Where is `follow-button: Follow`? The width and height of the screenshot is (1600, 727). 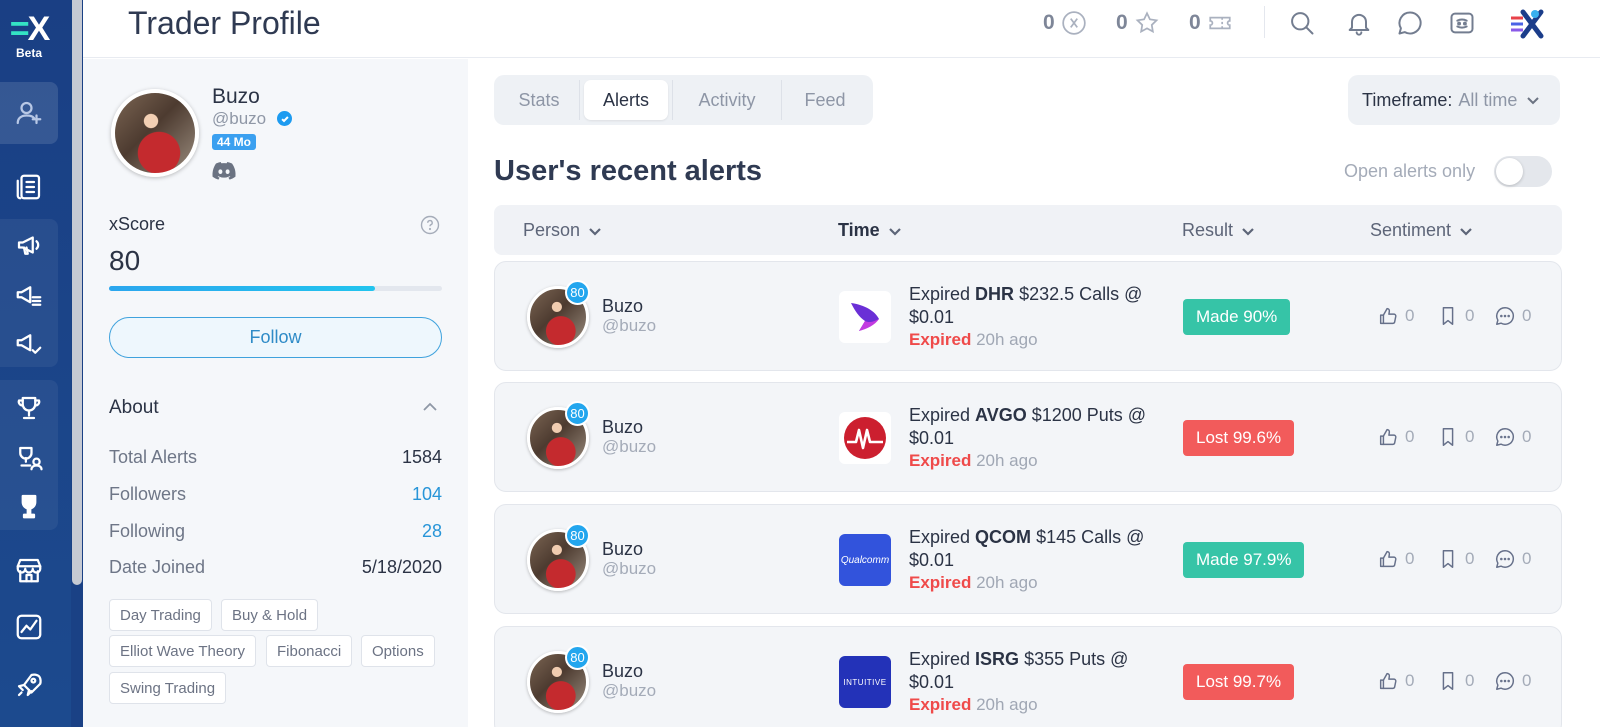
follow-button: Follow is located at coordinates (275, 337).